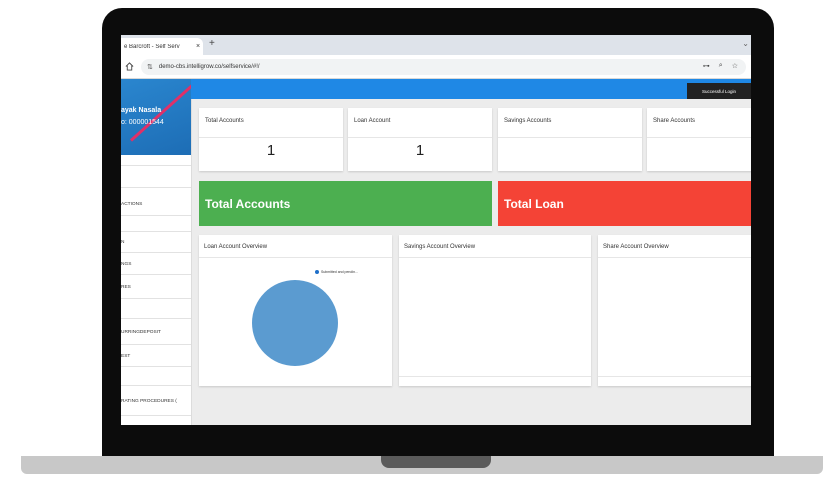  Describe the element at coordinates (132, 204) in the screenshot. I see `sidebar-menu-item-label: ACTIONS` at that location.